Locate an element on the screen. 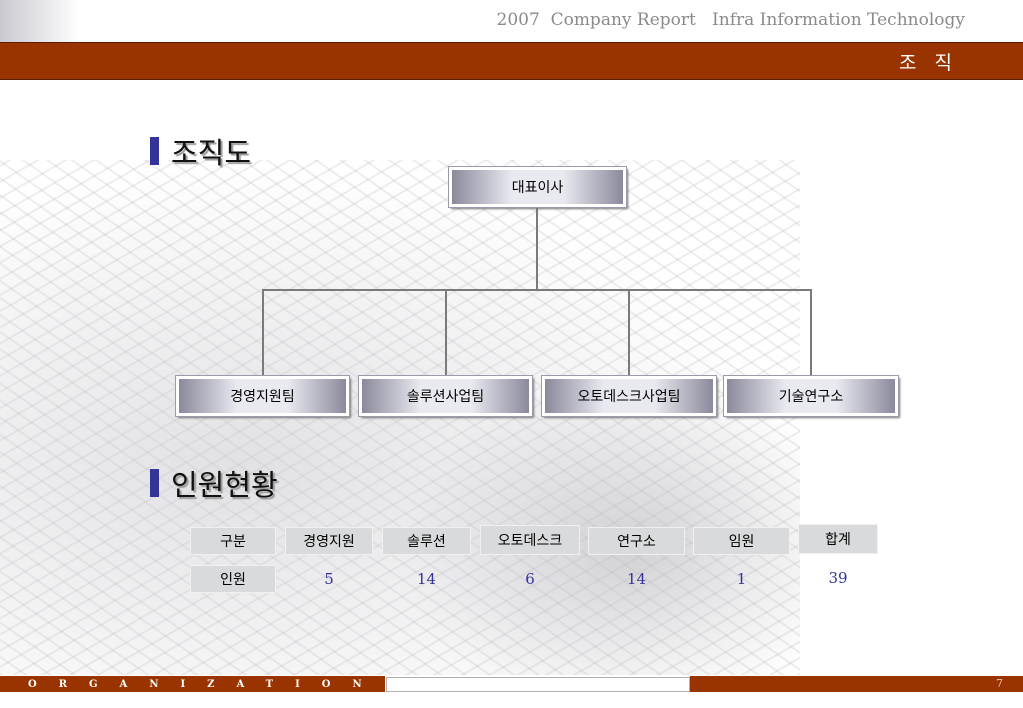  table-value-cell: 39 is located at coordinates (838, 578).